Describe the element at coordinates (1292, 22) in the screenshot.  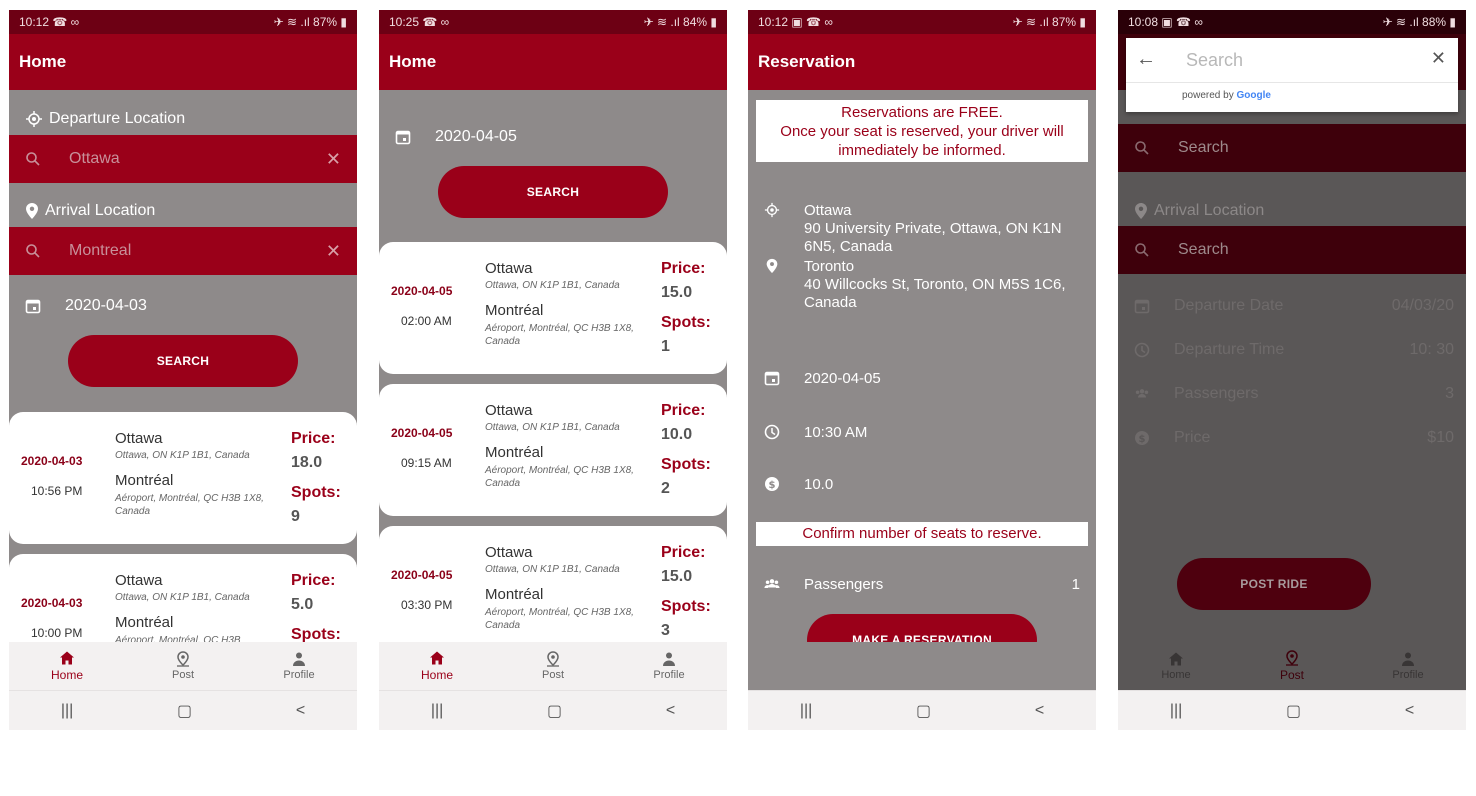
I see `status-bar: 10:08 ▣ ☎ ∞ ✈ ≋ .ıl 88% ▮` at that location.